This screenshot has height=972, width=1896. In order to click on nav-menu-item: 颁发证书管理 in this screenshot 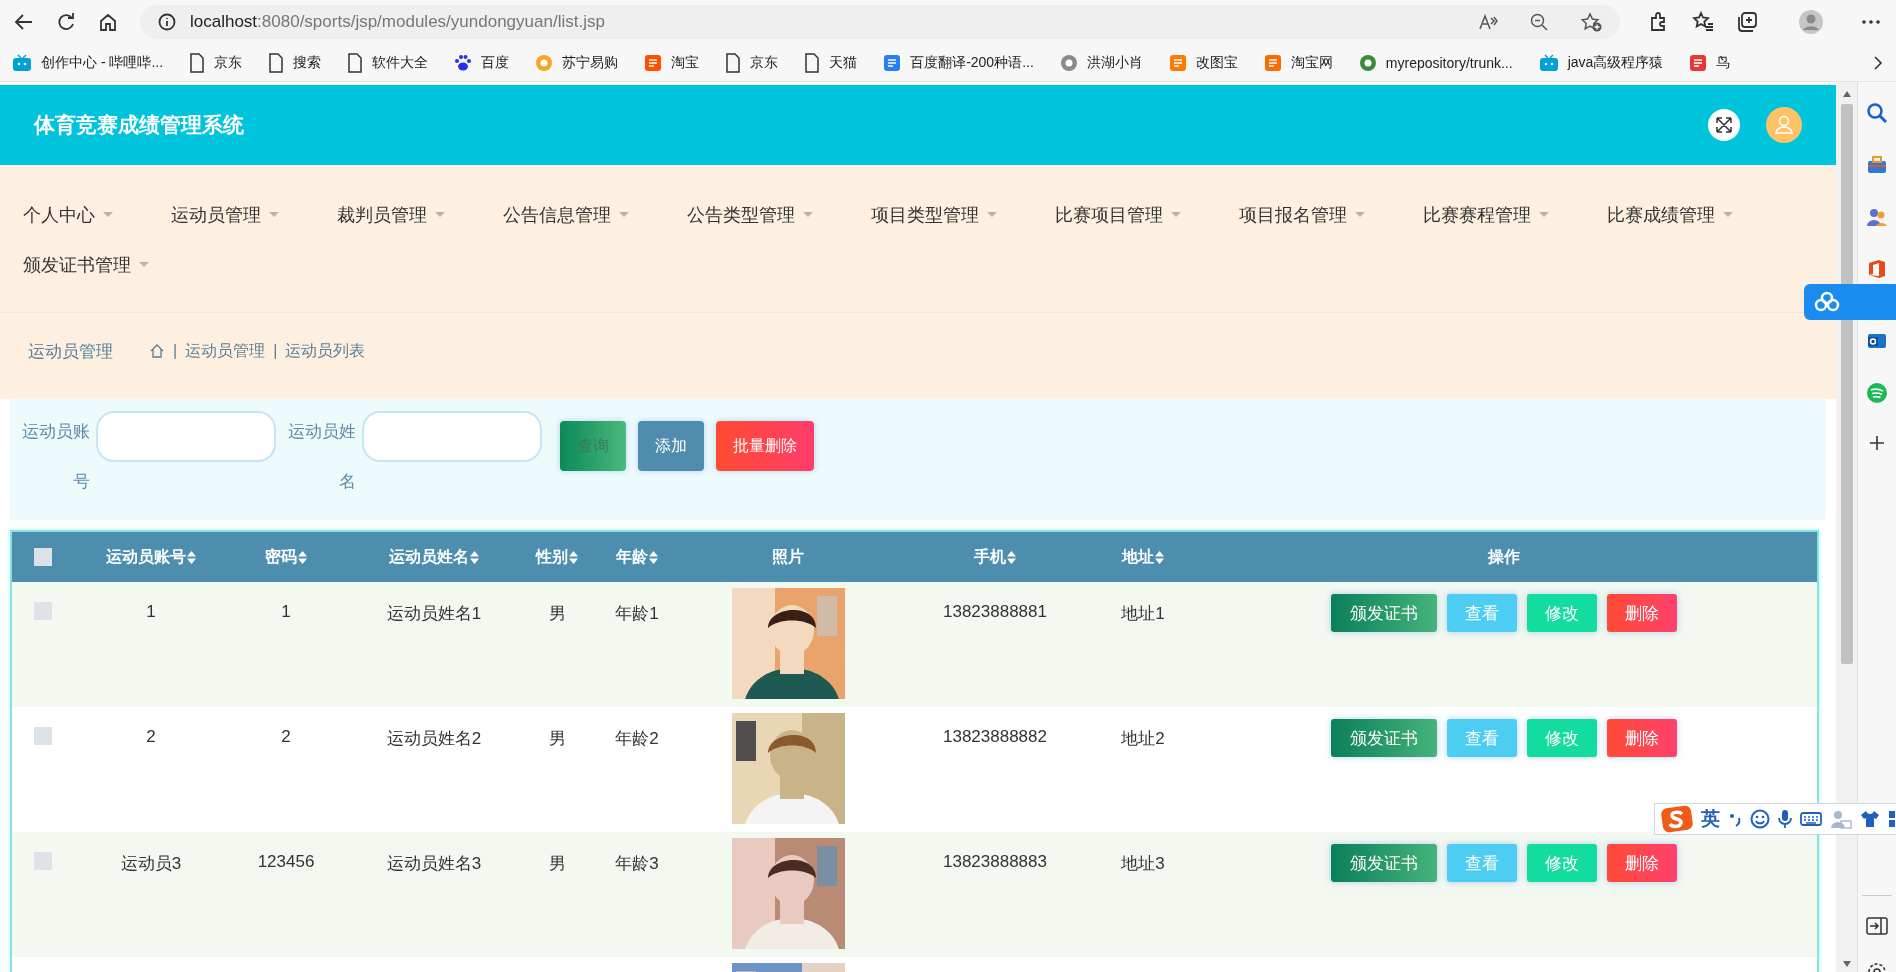, I will do `click(86, 265)`.